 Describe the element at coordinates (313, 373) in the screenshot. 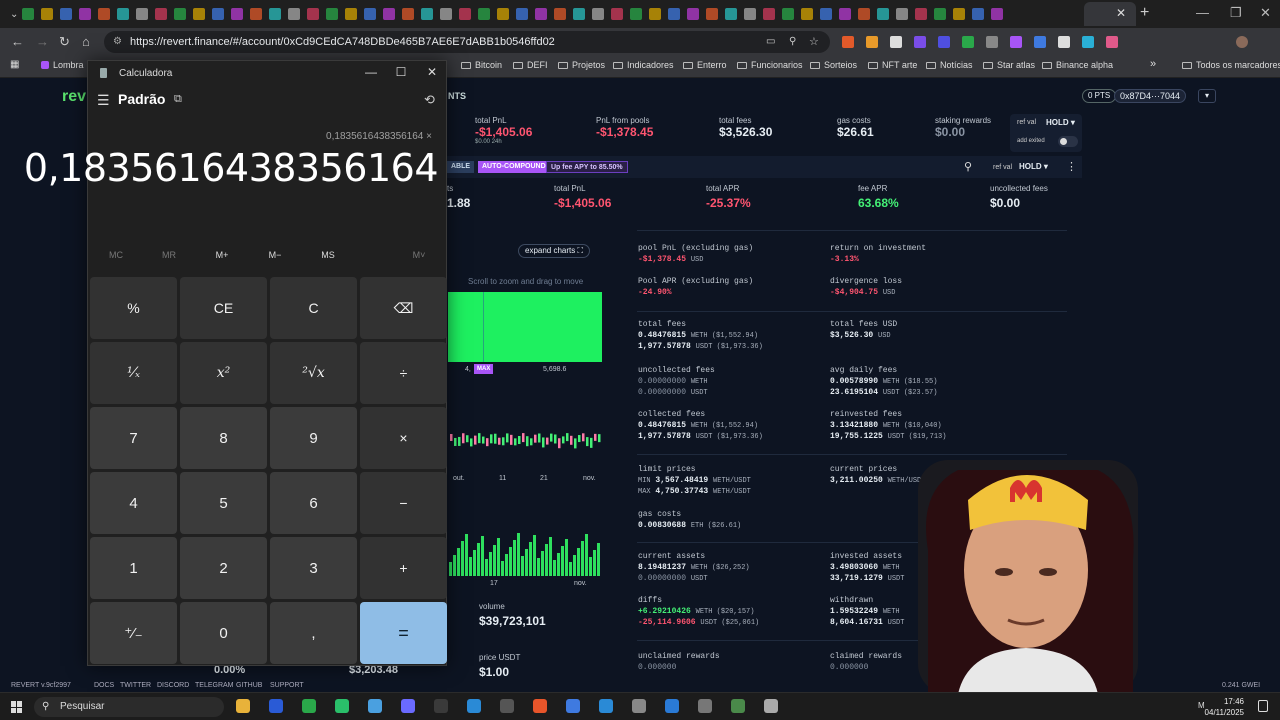

I see `square-root-button: ²√x` at that location.